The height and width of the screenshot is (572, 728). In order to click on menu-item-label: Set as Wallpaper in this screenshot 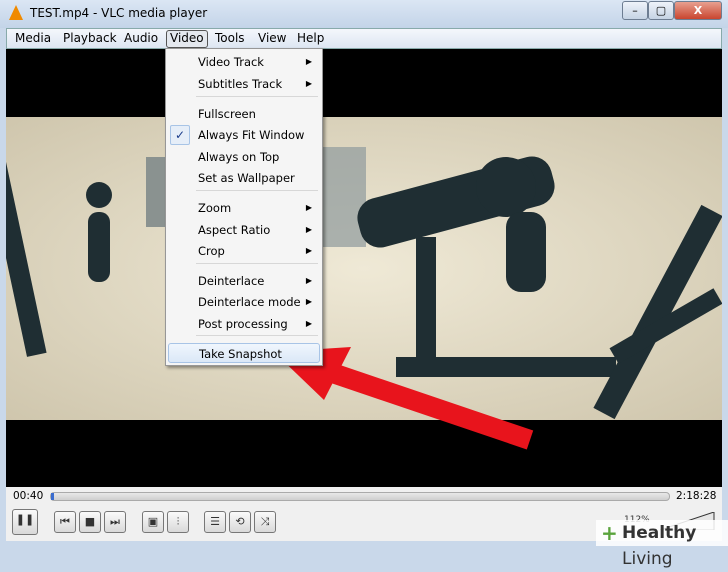, I will do `click(246, 178)`.